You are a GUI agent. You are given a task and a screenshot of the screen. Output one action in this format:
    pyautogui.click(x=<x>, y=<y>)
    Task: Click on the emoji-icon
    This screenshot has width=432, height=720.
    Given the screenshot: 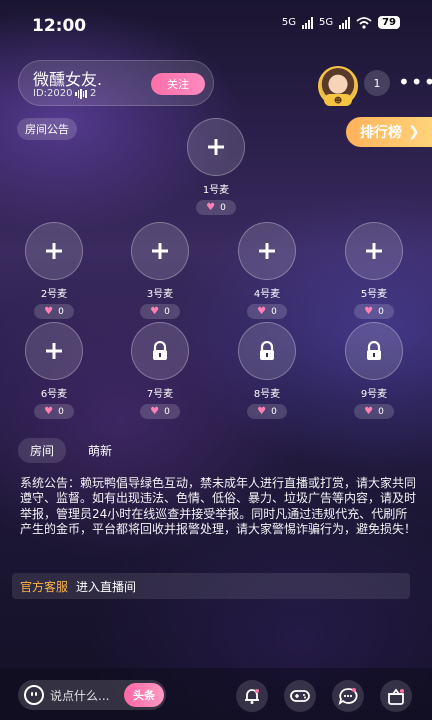 What is the action you would take?
    pyautogui.click(x=34, y=695)
    